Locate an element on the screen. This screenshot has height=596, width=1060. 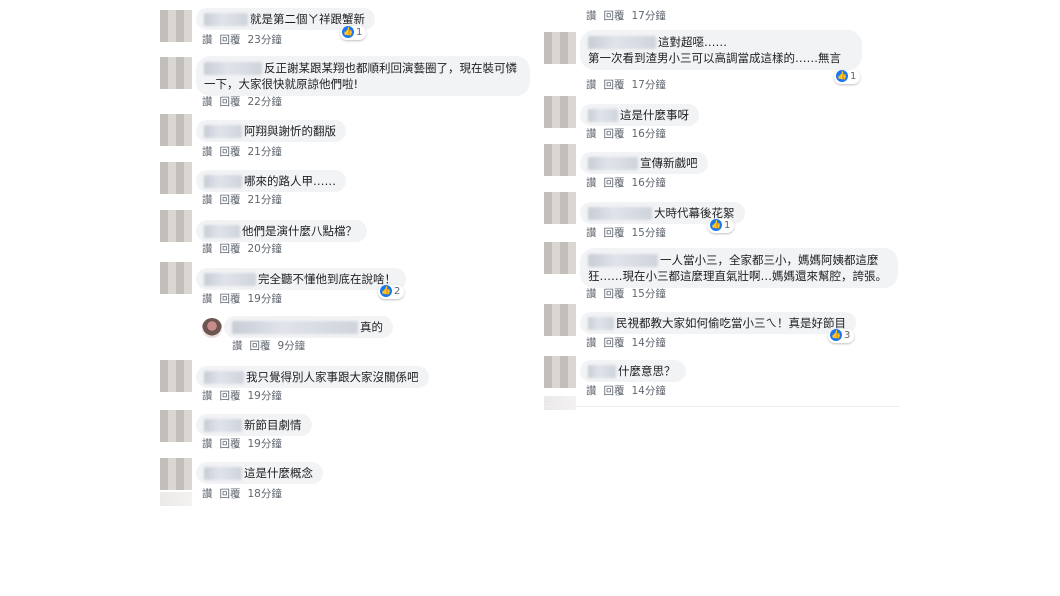
comment-bubble: 這是什麼概念 is located at coordinates (259, 473).